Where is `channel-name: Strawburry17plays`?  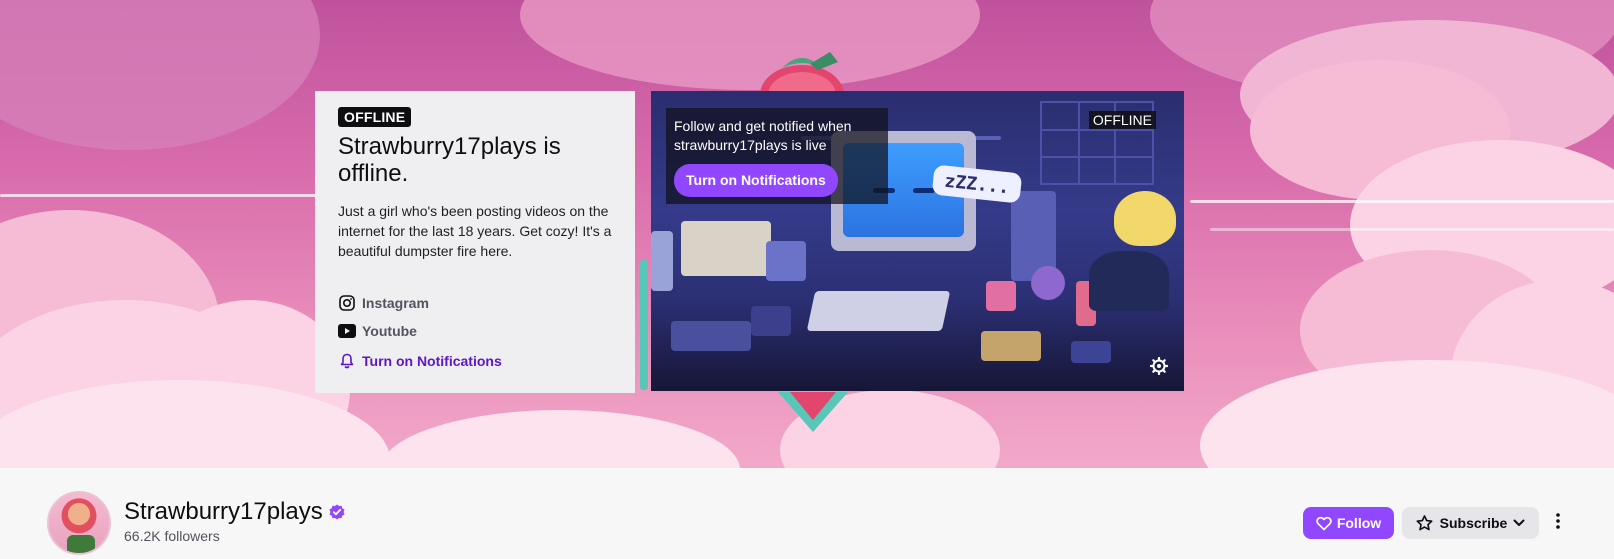
channel-name: Strawburry17plays is located at coordinates (234, 512).